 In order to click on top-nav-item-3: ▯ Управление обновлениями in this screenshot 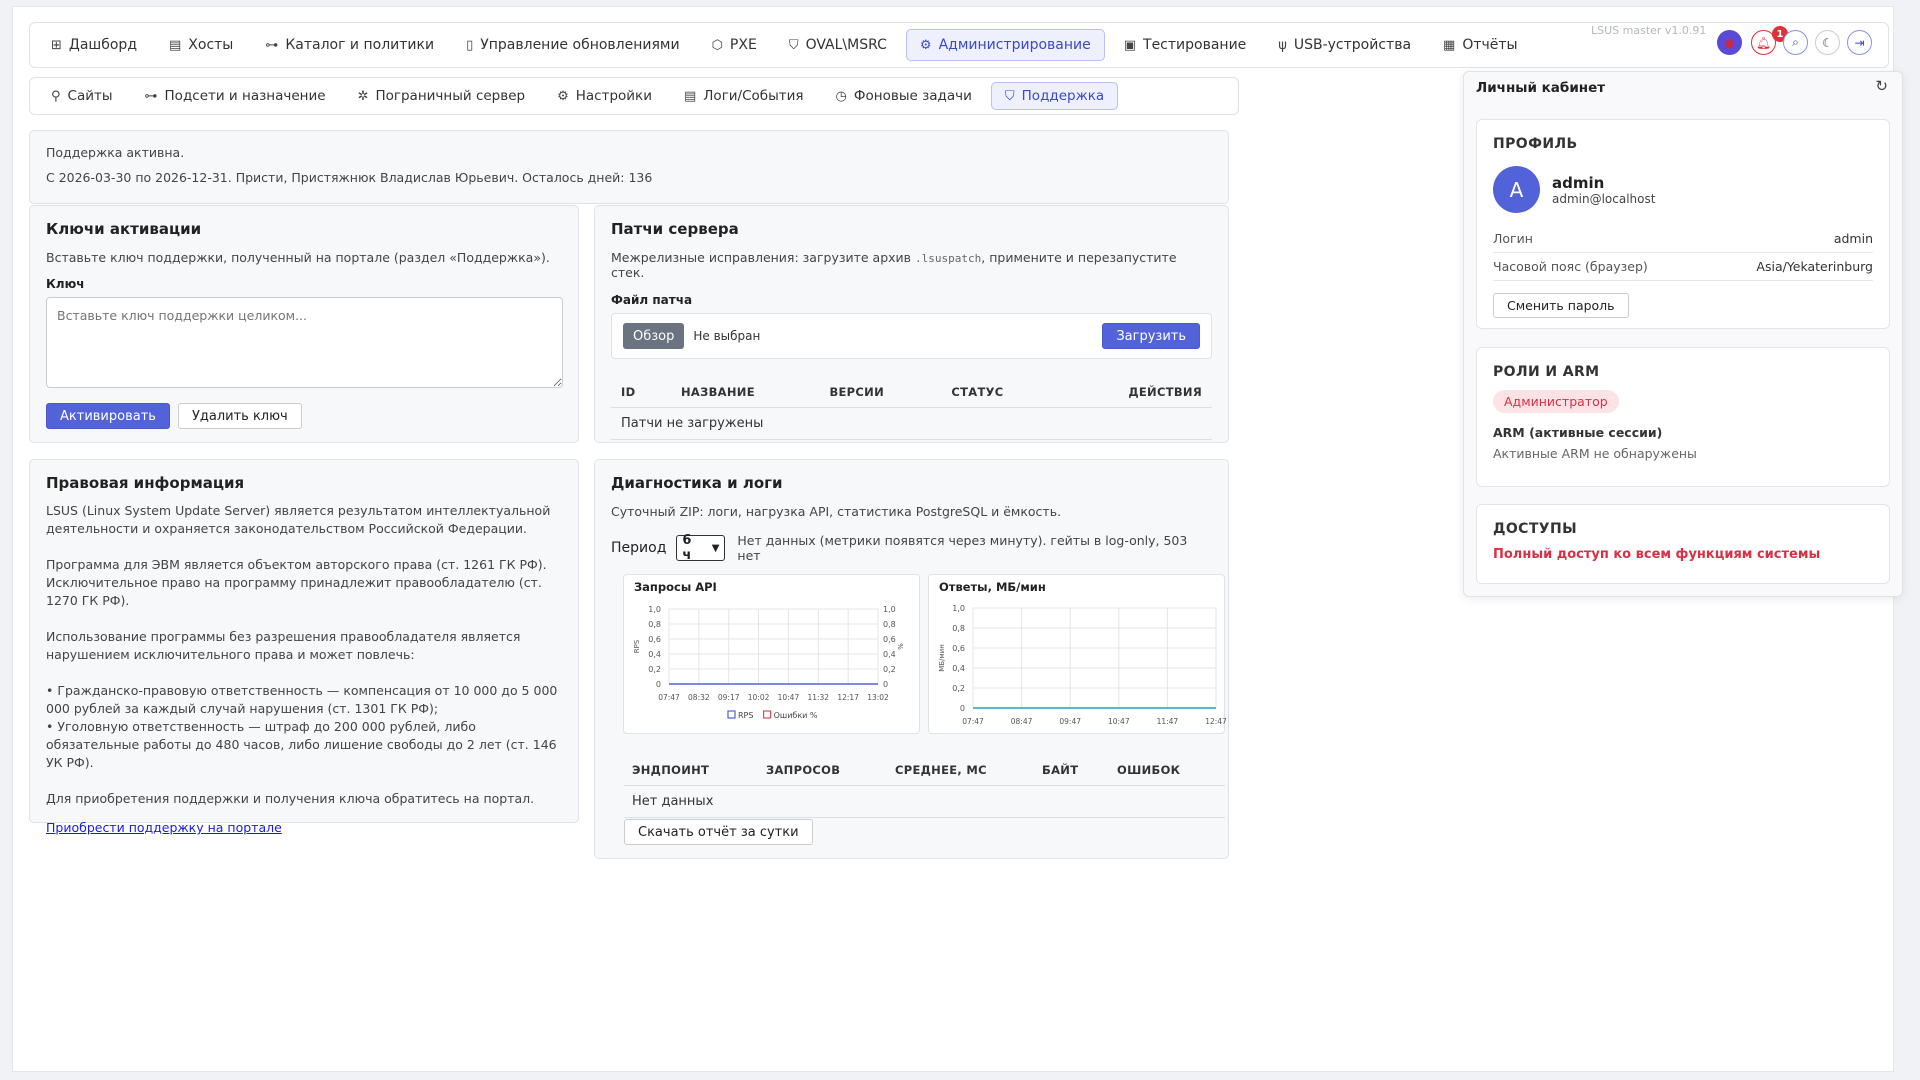, I will do `click(573, 45)`.